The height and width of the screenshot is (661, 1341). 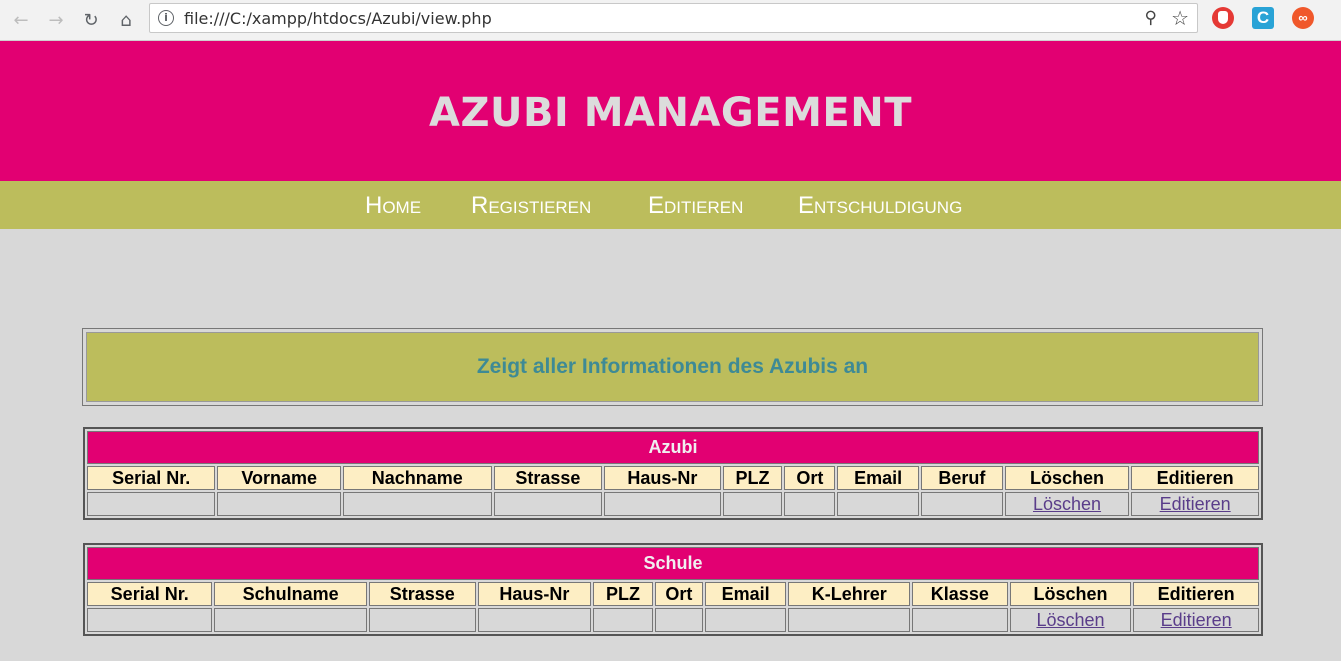 What do you see at coordinates (417, 478) in the screenshot?
I see `column-header: Nachname` at bounding box center [417, 478].